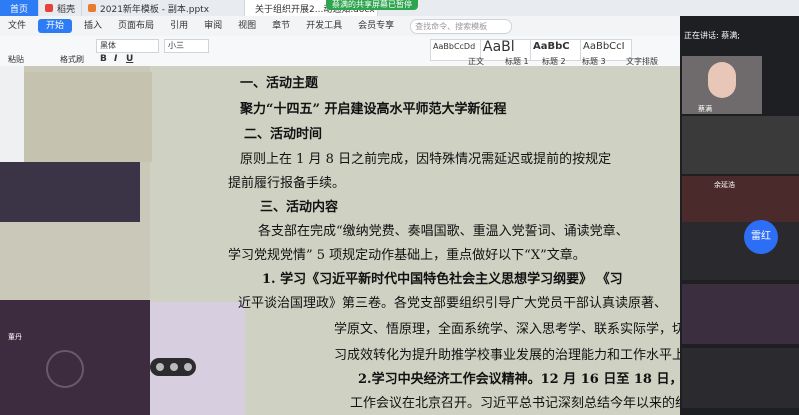  Describe the element at coordinates (443, 231) in the screenshot. I see `doc-paragraph: 各支部在完成“缴纳党费、奏唱国歌、重温入党誓词、诵读党章、` at that location.